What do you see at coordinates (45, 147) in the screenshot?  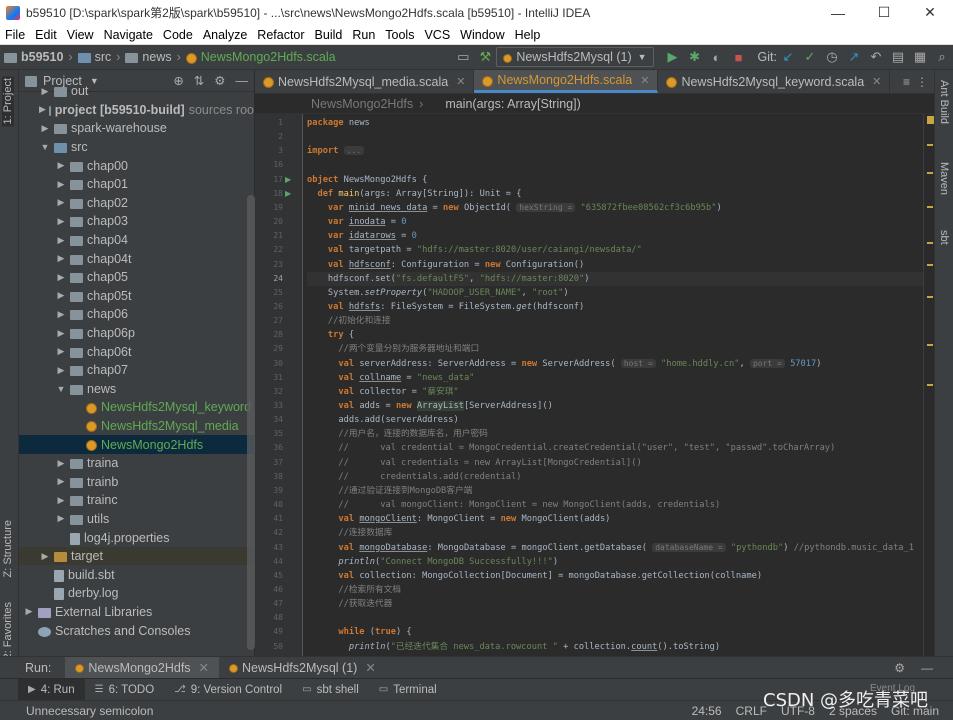 I see `chevron-down-icon: ▼` at bounding box center [45, 147].